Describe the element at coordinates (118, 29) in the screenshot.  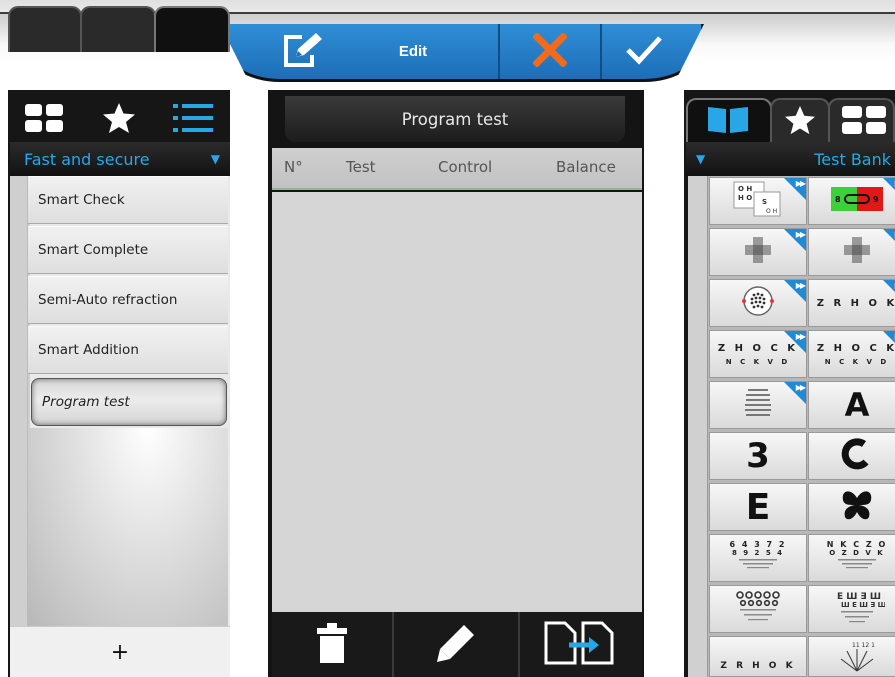
I see `tab-favorites-shape` at that location.